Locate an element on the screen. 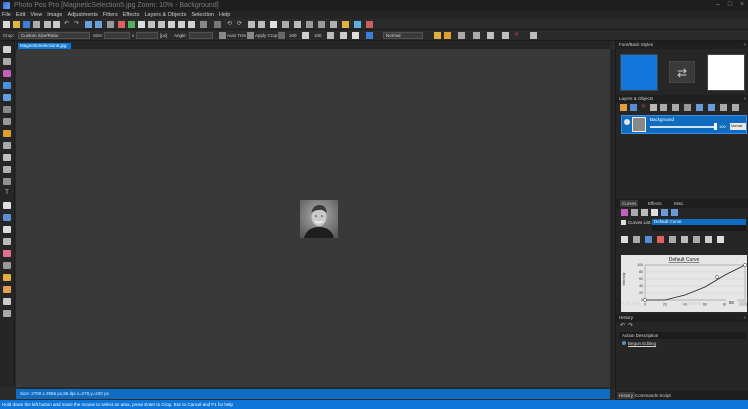  align-icon is located at coordinates (461, 35).